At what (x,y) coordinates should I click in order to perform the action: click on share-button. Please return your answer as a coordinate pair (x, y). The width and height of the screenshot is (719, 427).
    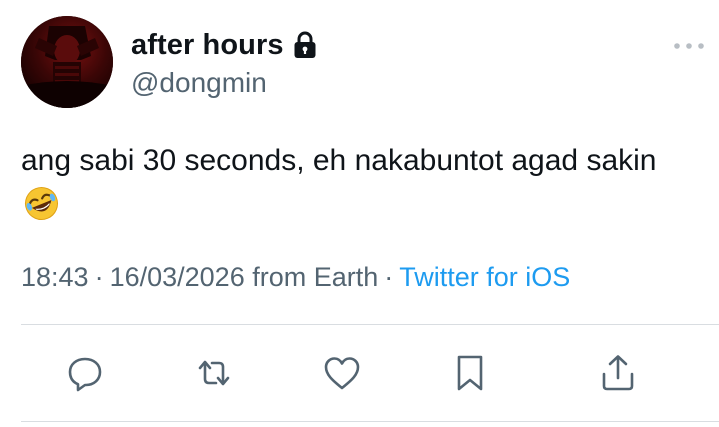
    Looking at the image, I should click on (618, 373).